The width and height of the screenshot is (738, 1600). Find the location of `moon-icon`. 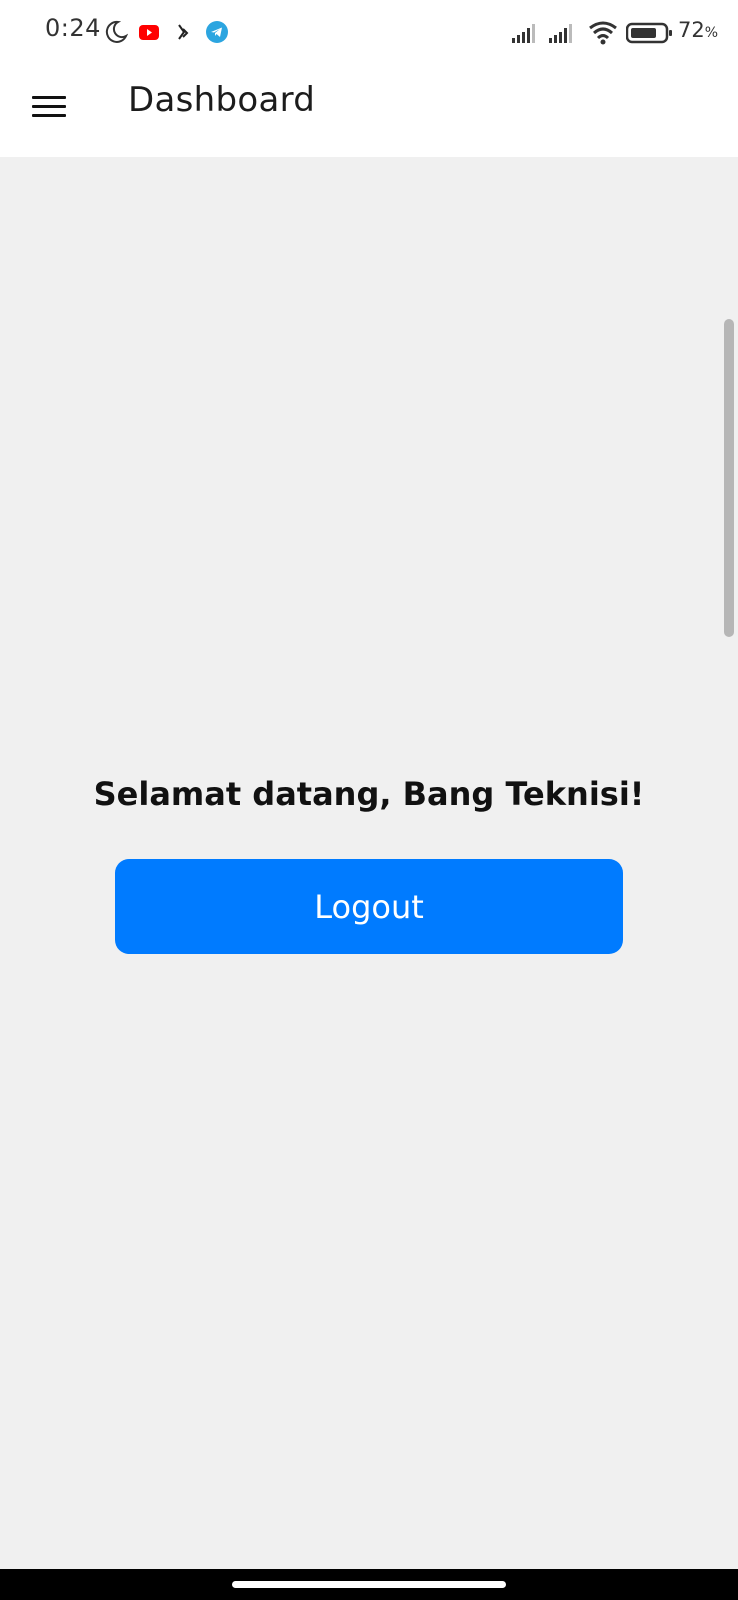

moon-icon is located at coordinates (116, 31).